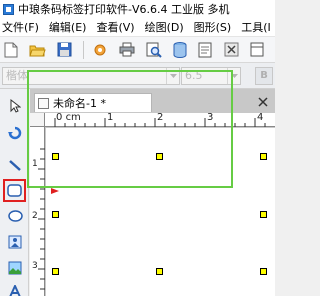  I want to click on drawing-toolbar, so click(14, 192).